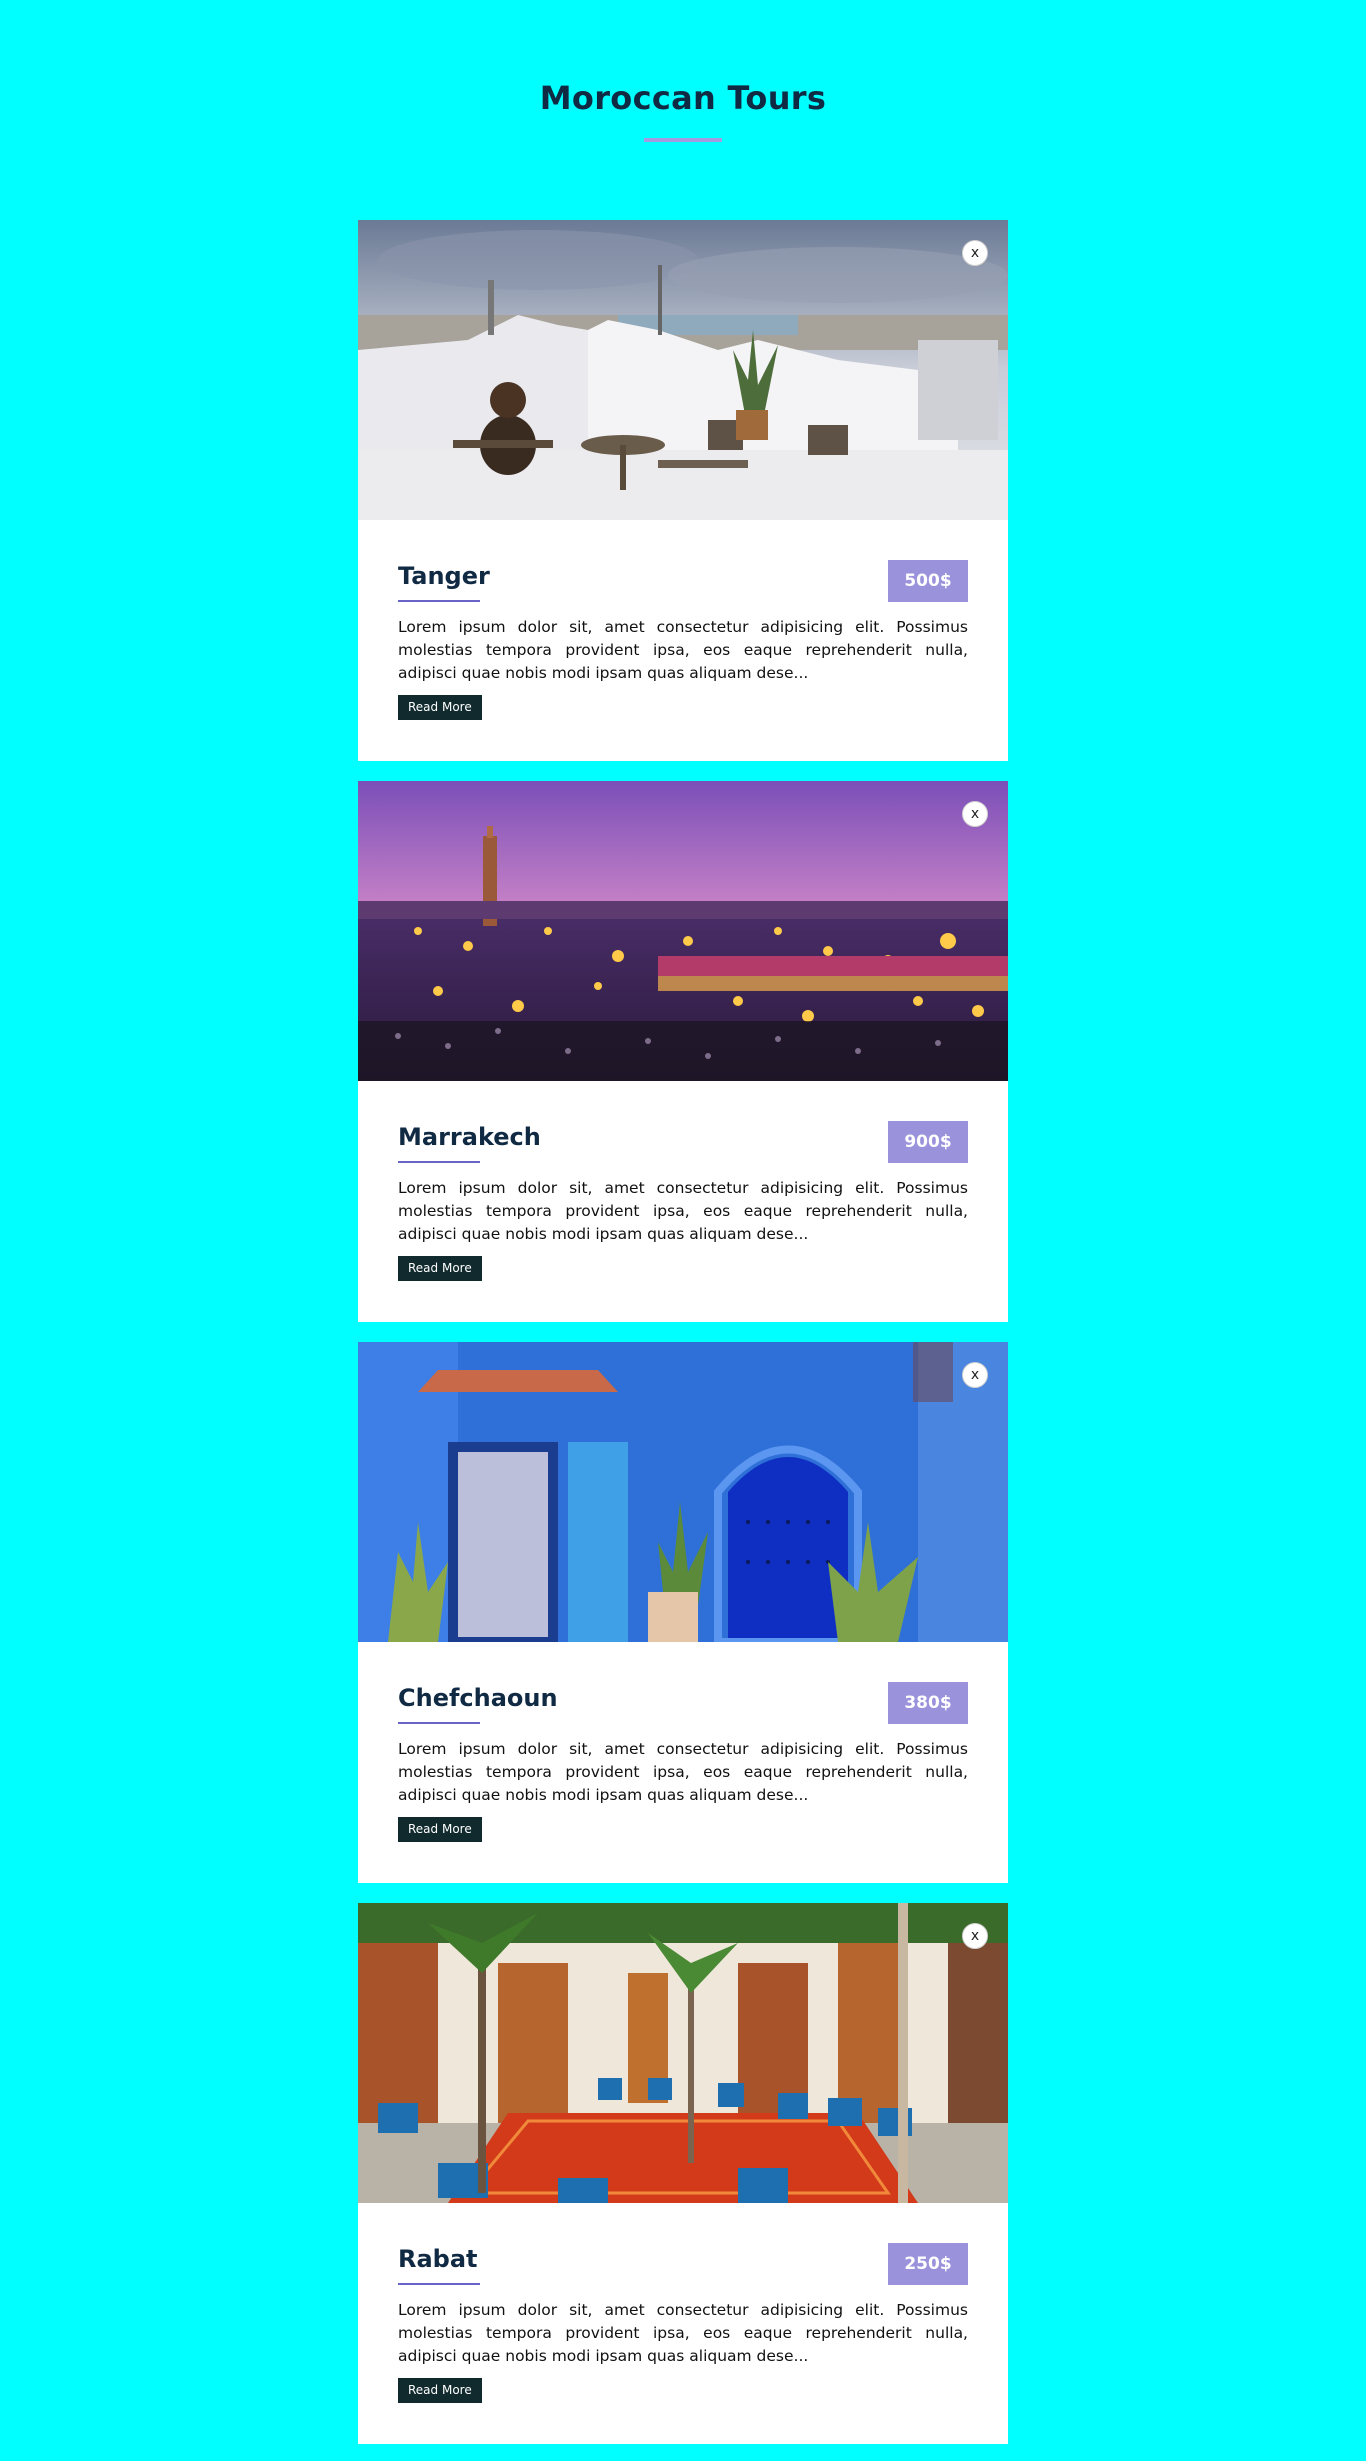  I want to click on page-title: Moroccan Tours, so click(683, 98).